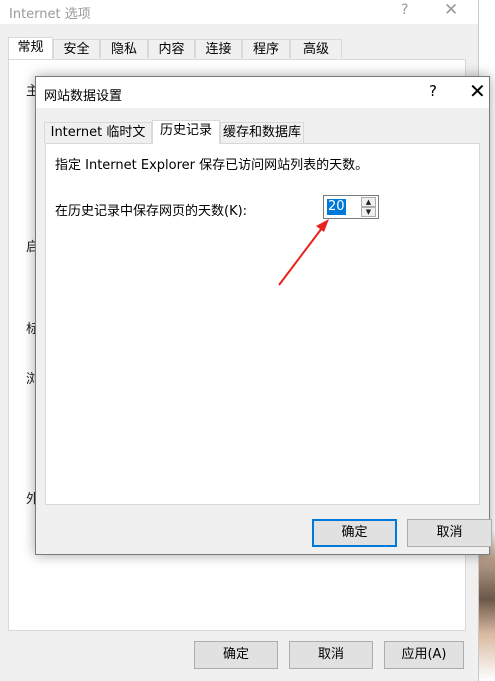 The image size is (495, 681). What do you see at coordinates (368, 212) in the screenshot?
I see `spin-down-icon: ▼` at bounding box center [368, 212].